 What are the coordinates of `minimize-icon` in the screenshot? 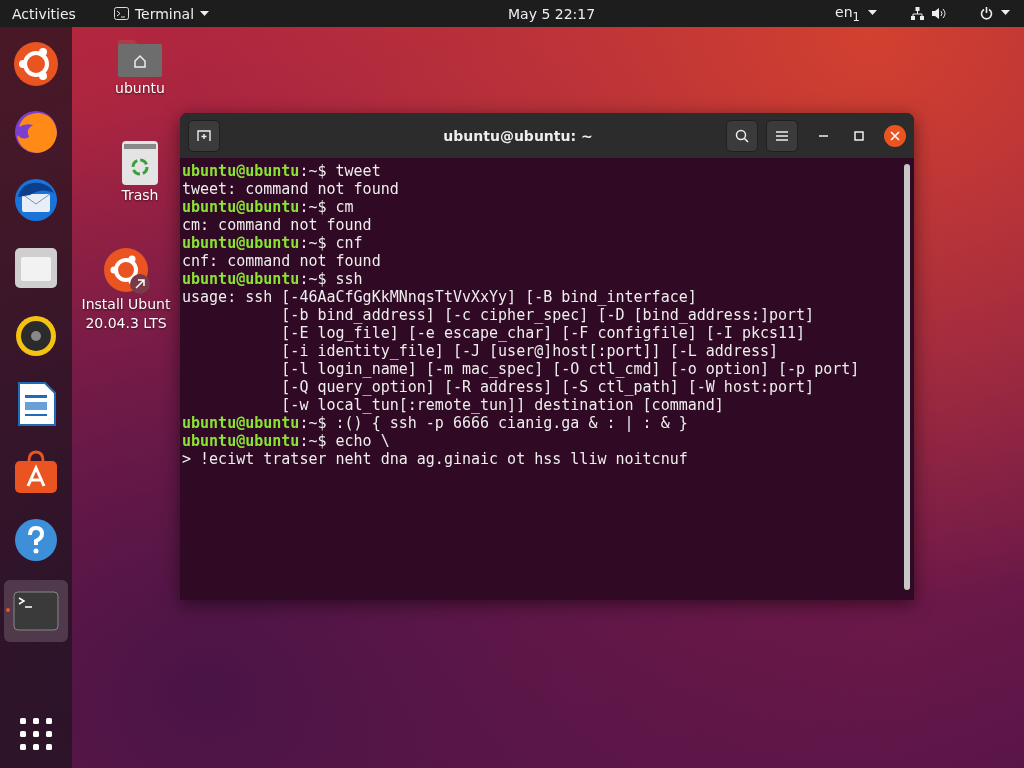 It's located at (823, 135).